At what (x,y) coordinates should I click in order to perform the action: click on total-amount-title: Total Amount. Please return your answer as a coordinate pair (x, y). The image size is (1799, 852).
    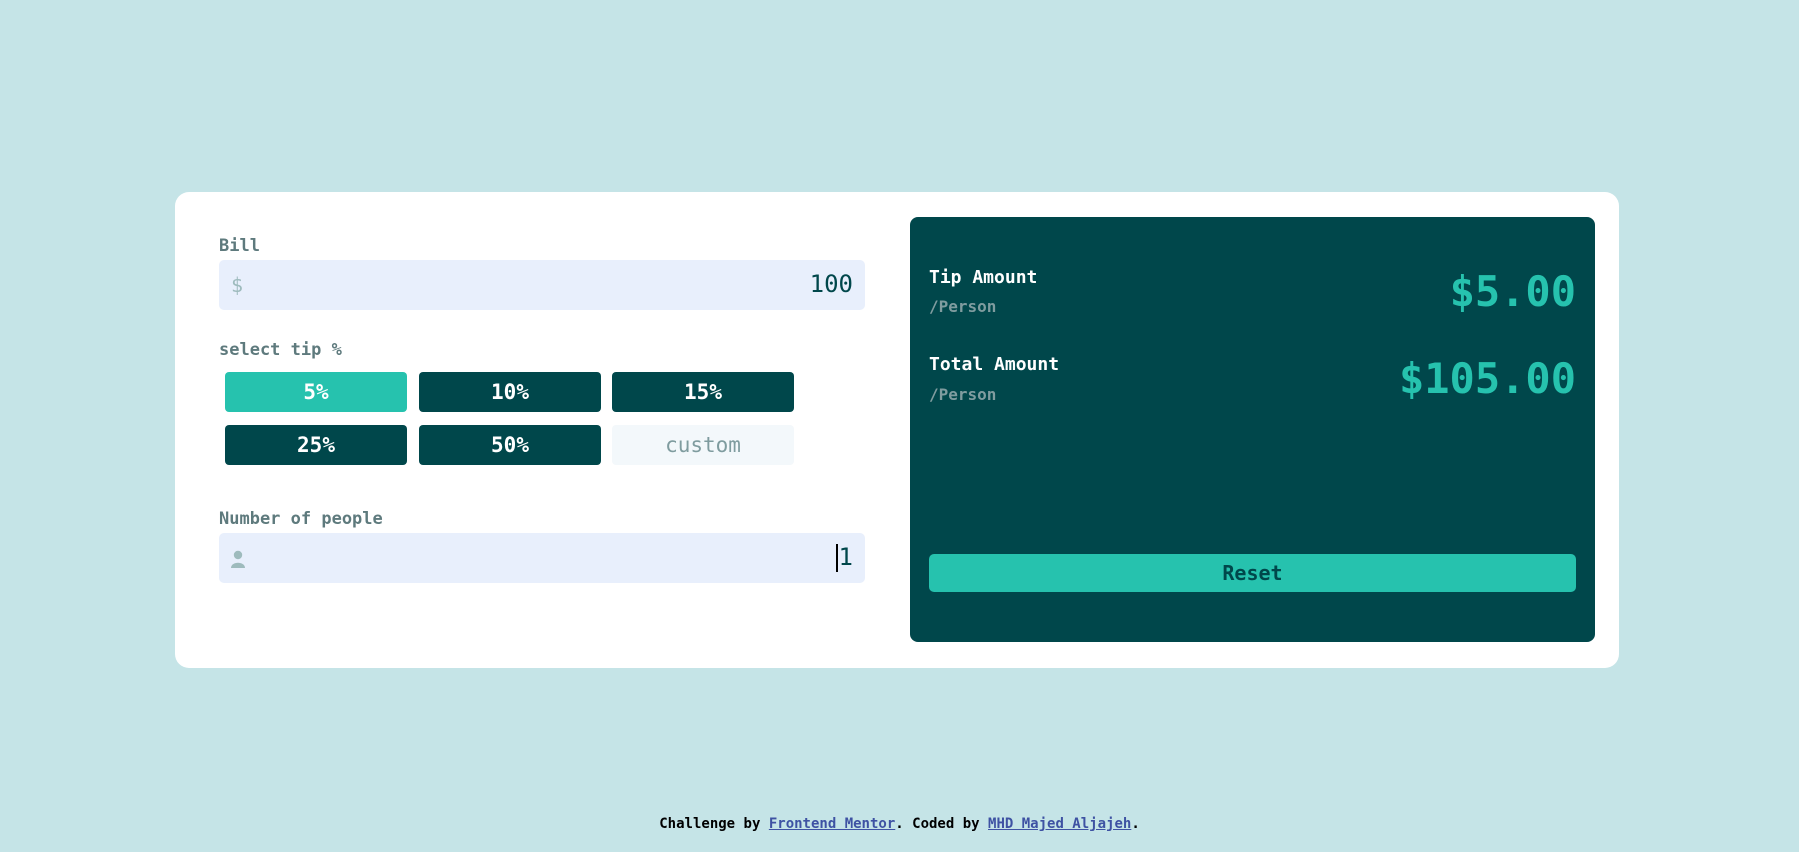
    Looking at the image, I should click on (994, 364).